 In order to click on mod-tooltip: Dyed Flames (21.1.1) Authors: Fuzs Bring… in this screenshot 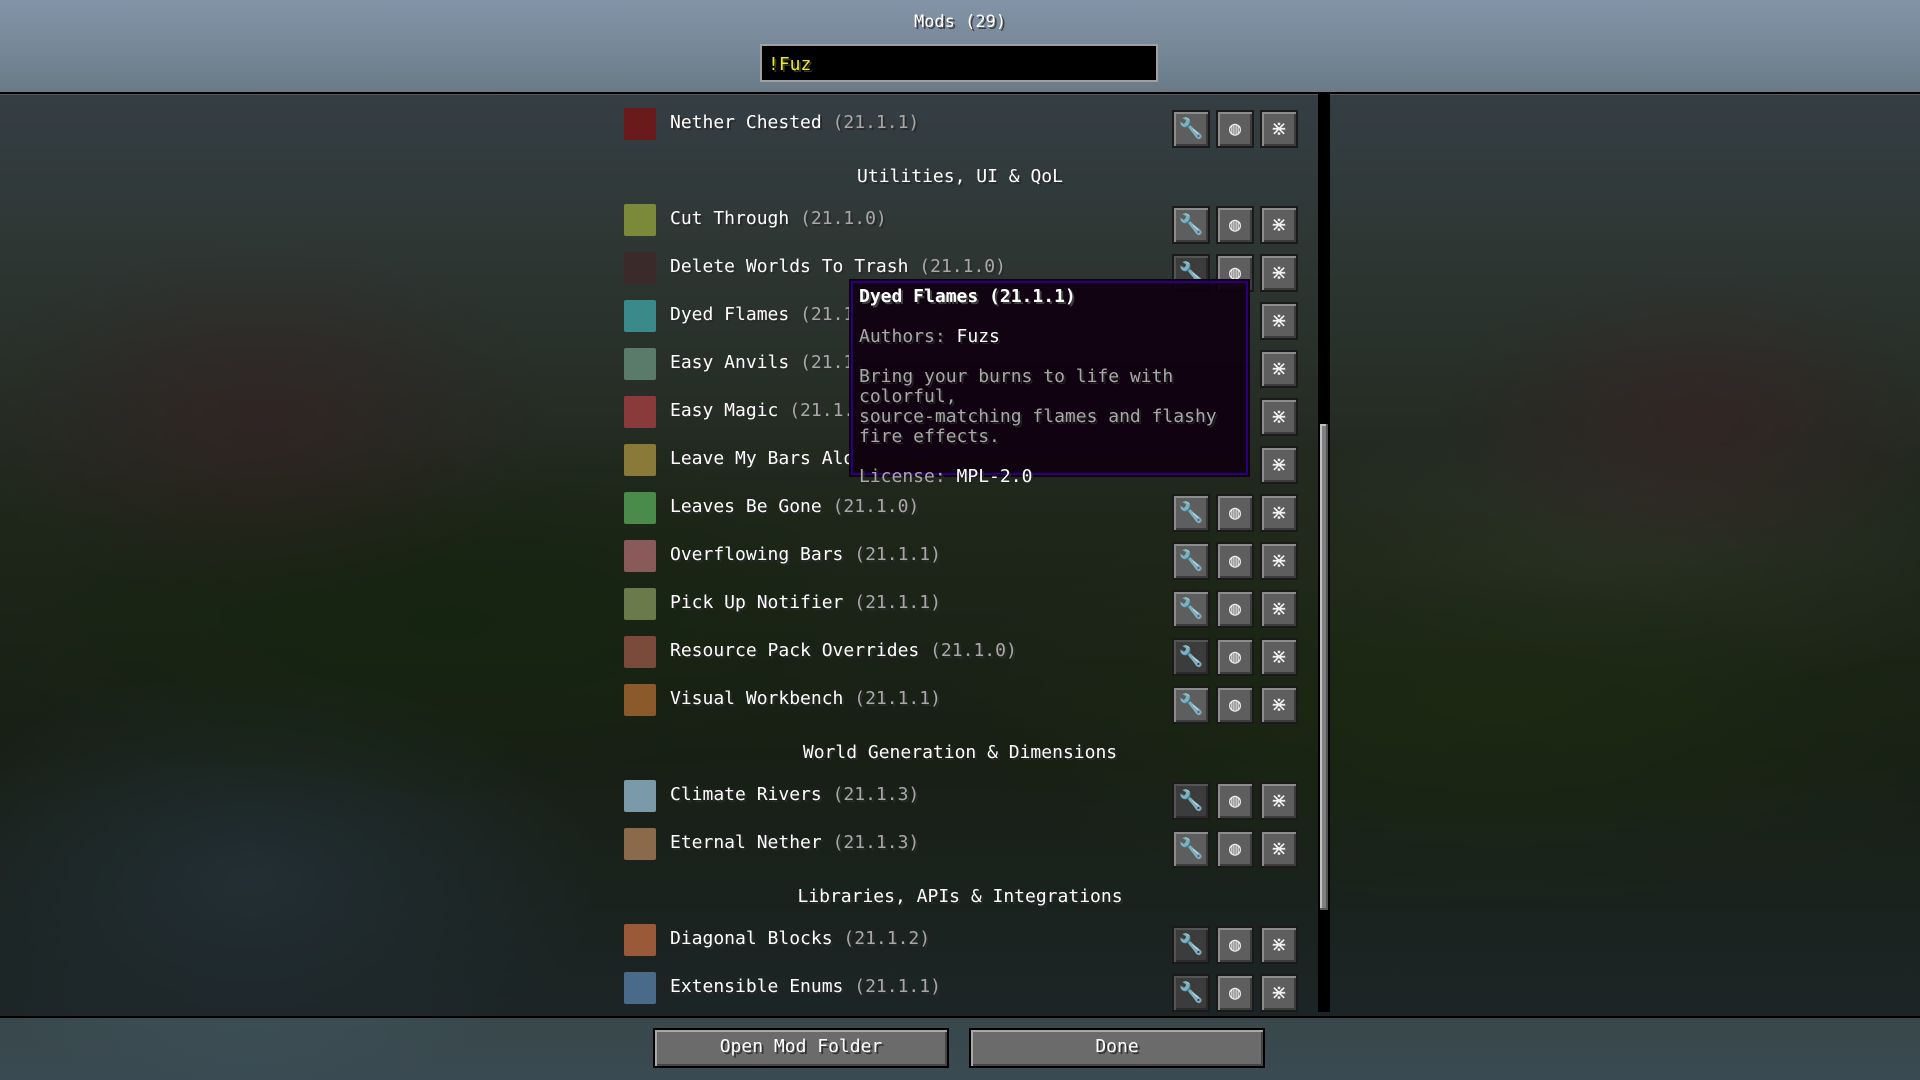, I will do `click(1049, 384)`.